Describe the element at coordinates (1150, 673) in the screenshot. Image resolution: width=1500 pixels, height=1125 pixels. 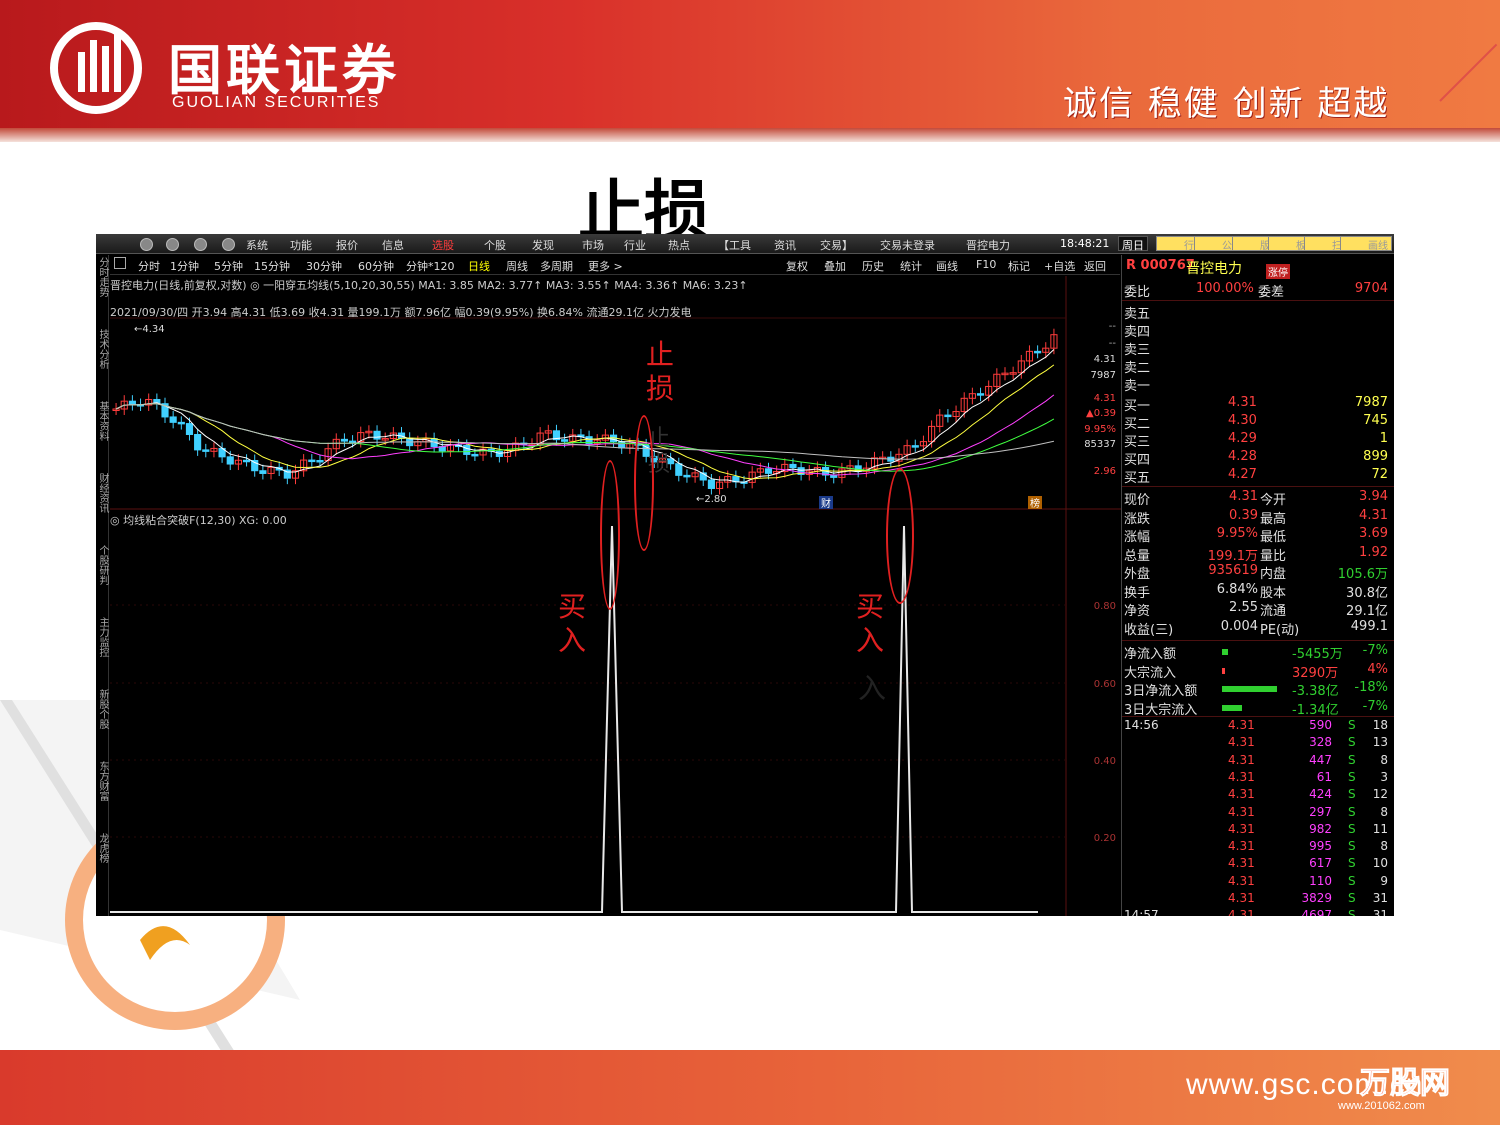
I see `flow-label: 大宗流入` at that location.